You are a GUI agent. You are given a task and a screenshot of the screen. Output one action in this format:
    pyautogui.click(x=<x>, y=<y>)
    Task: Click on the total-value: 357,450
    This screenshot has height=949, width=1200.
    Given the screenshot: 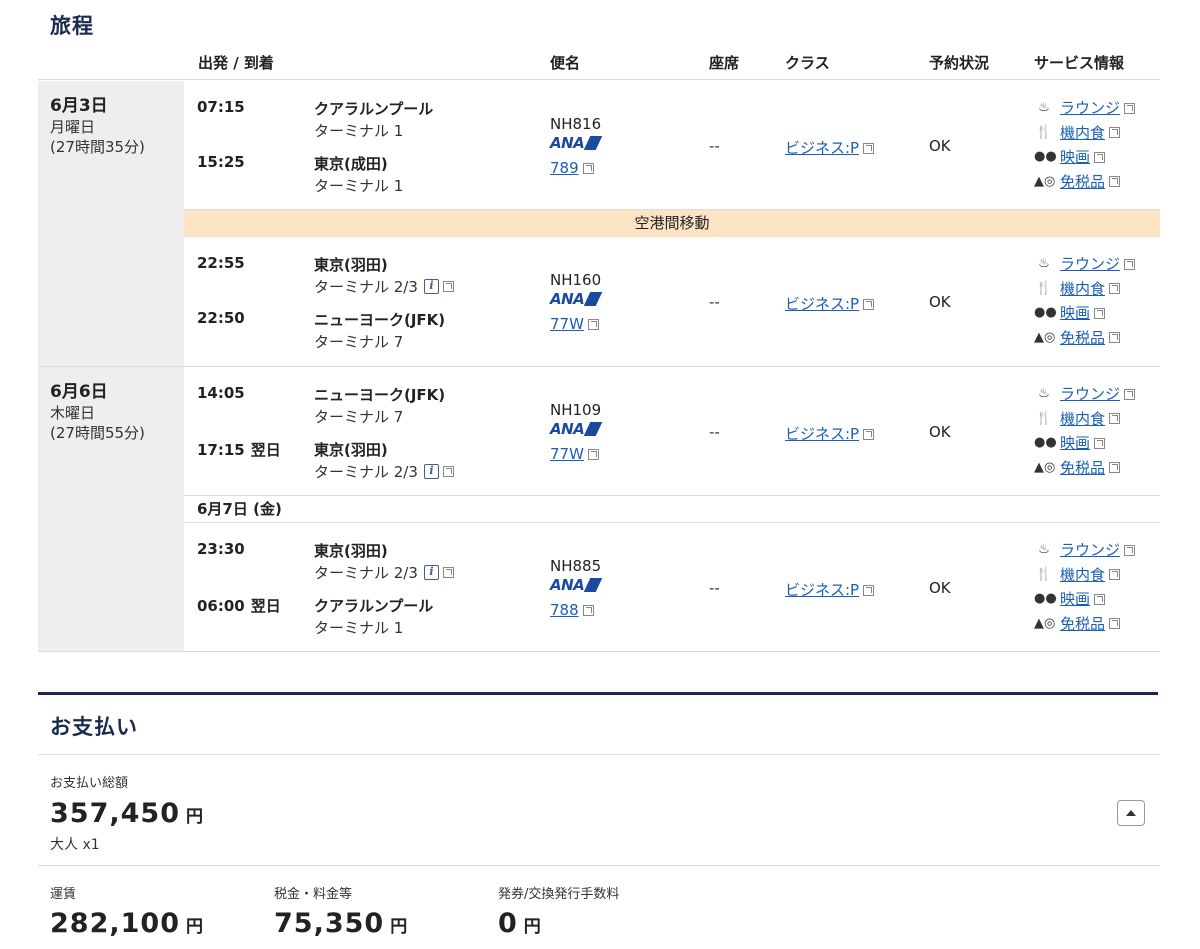 What is the action you would take?
    pyautogui.click(x=115, y=813)
    